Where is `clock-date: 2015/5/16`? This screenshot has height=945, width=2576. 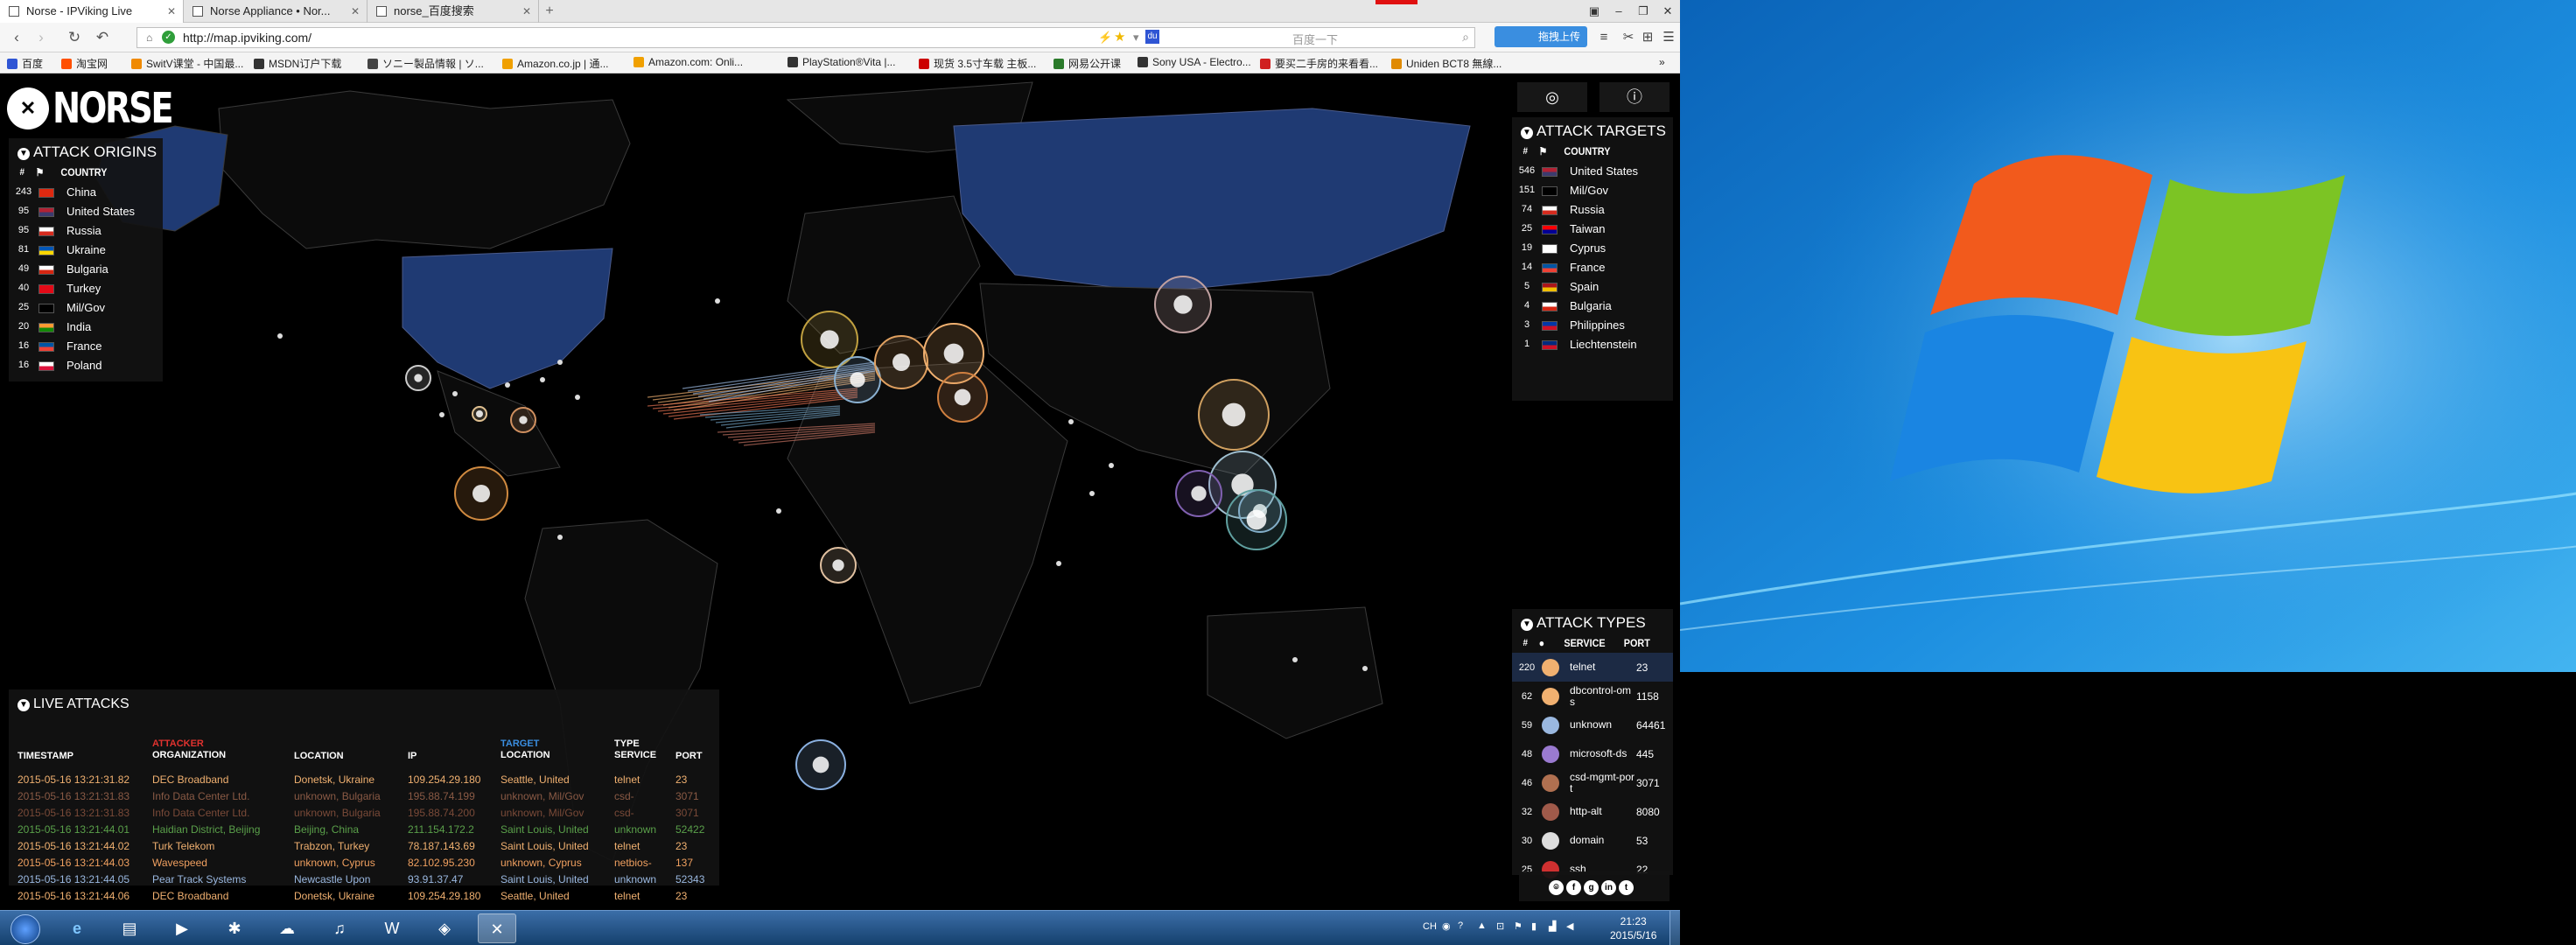
clock-date: 2015/5/16 is located at coordinates (1633, 935).